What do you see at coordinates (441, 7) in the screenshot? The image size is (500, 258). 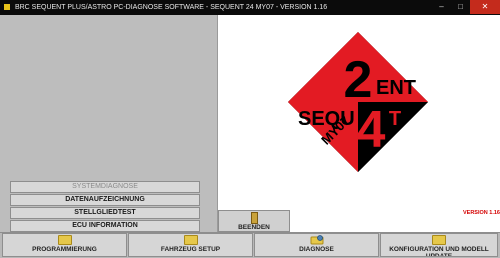 I see `minimize-button: –` at bounding box center [441, 7].